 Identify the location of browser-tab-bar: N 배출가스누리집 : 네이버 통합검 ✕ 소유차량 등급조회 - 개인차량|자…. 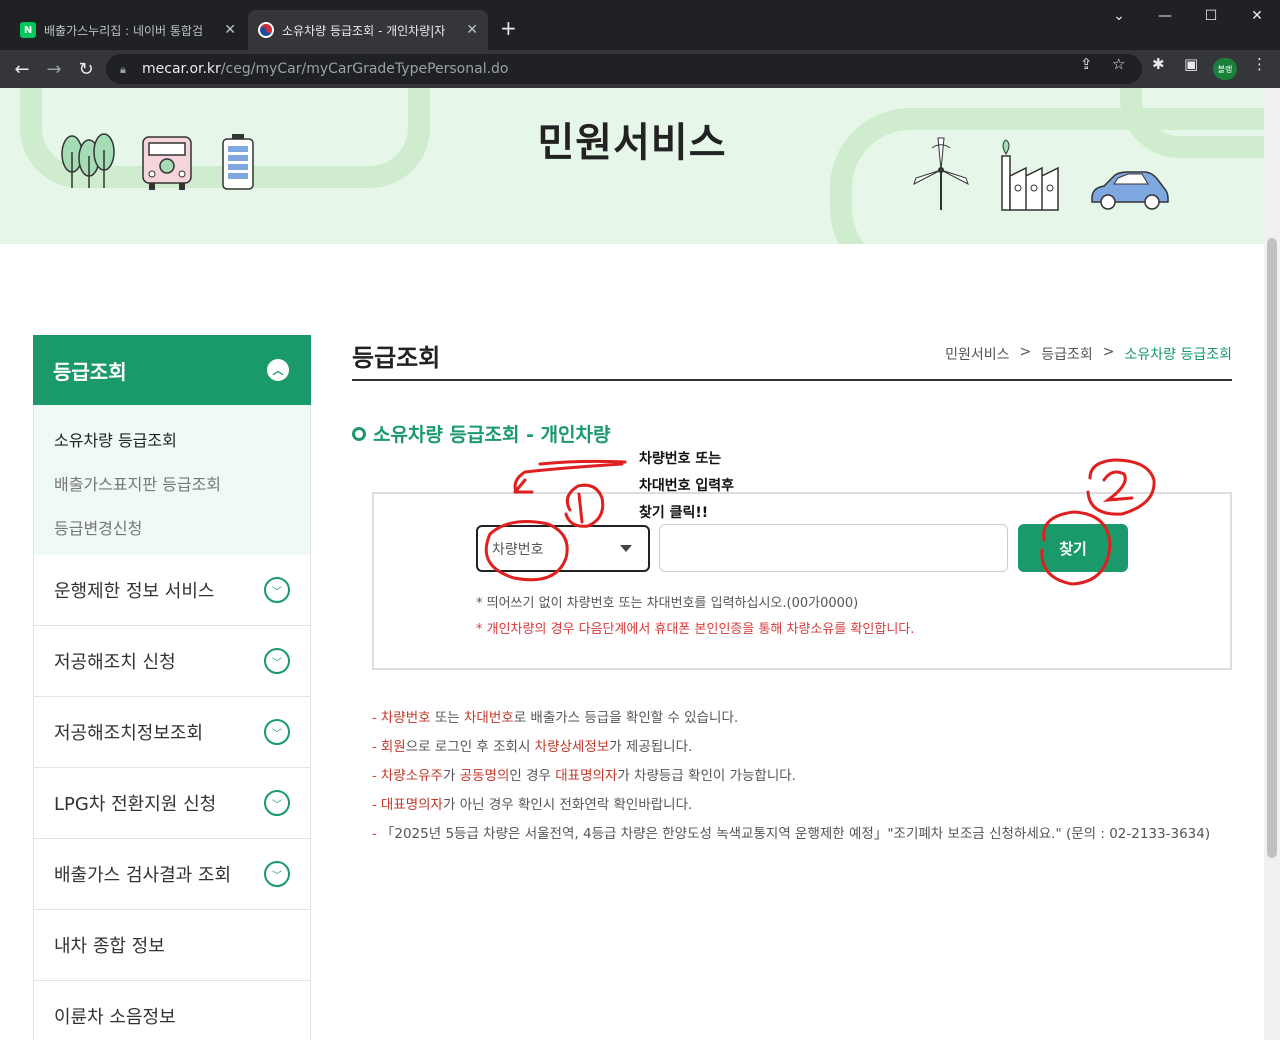
(640, 25).